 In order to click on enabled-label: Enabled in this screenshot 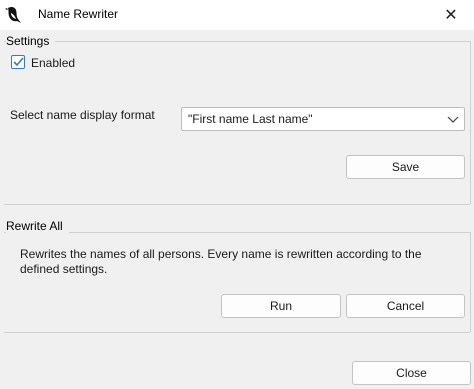, I will do `click(53, 63)`.